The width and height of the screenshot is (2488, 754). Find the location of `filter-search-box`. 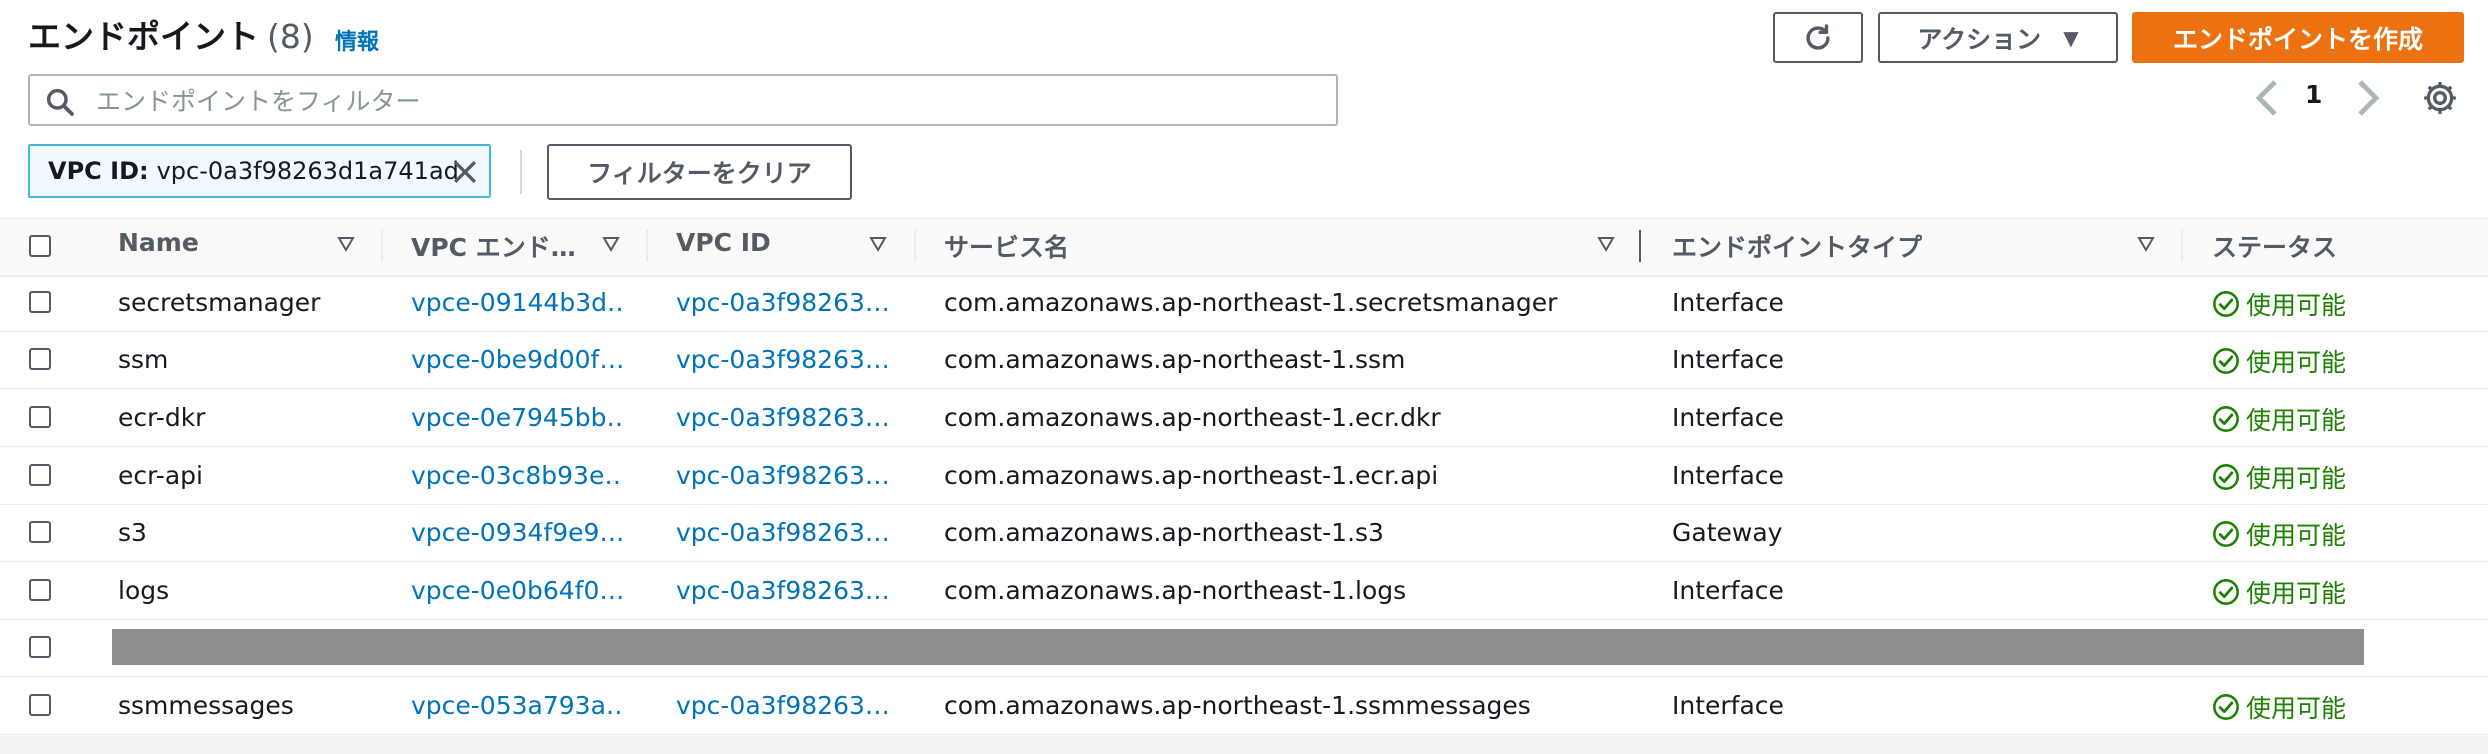

filter-search-box is located at coordinates (683, 100).